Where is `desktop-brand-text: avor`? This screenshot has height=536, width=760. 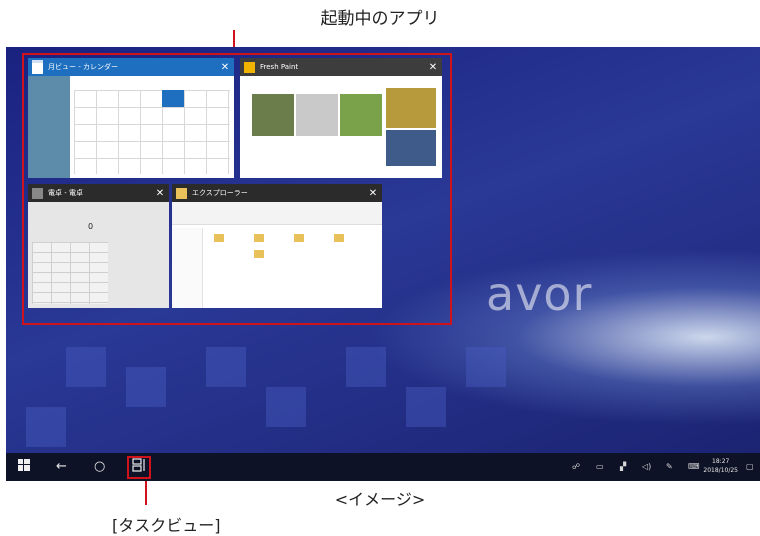 desktop-brand-text: avor is located at coordinates (539, 294).